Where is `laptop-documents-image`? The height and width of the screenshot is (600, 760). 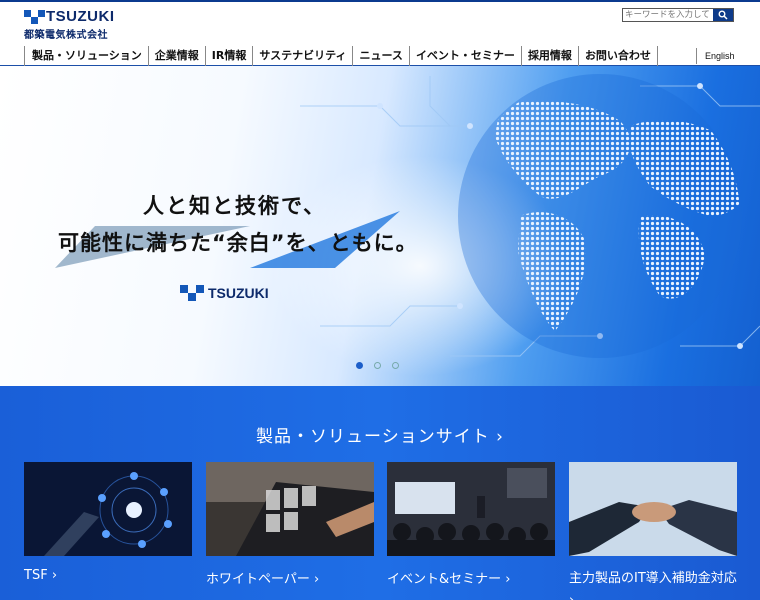 laptop-documents-image is located at coordinates (290, 509).